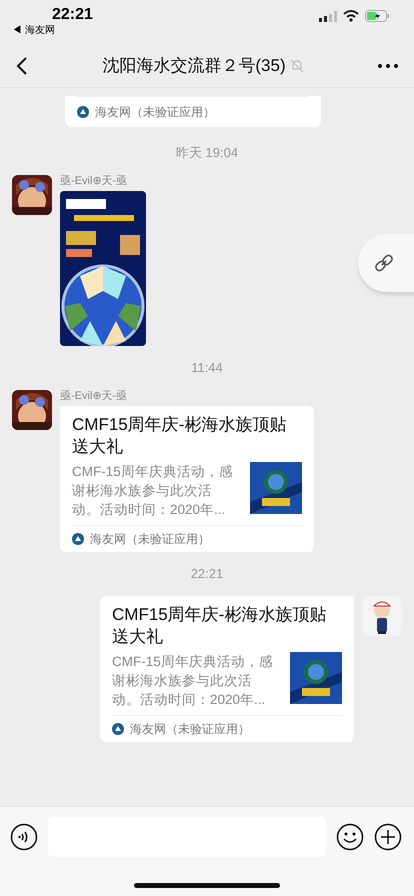  I want to click on wifi-icon, so click(351, 16).